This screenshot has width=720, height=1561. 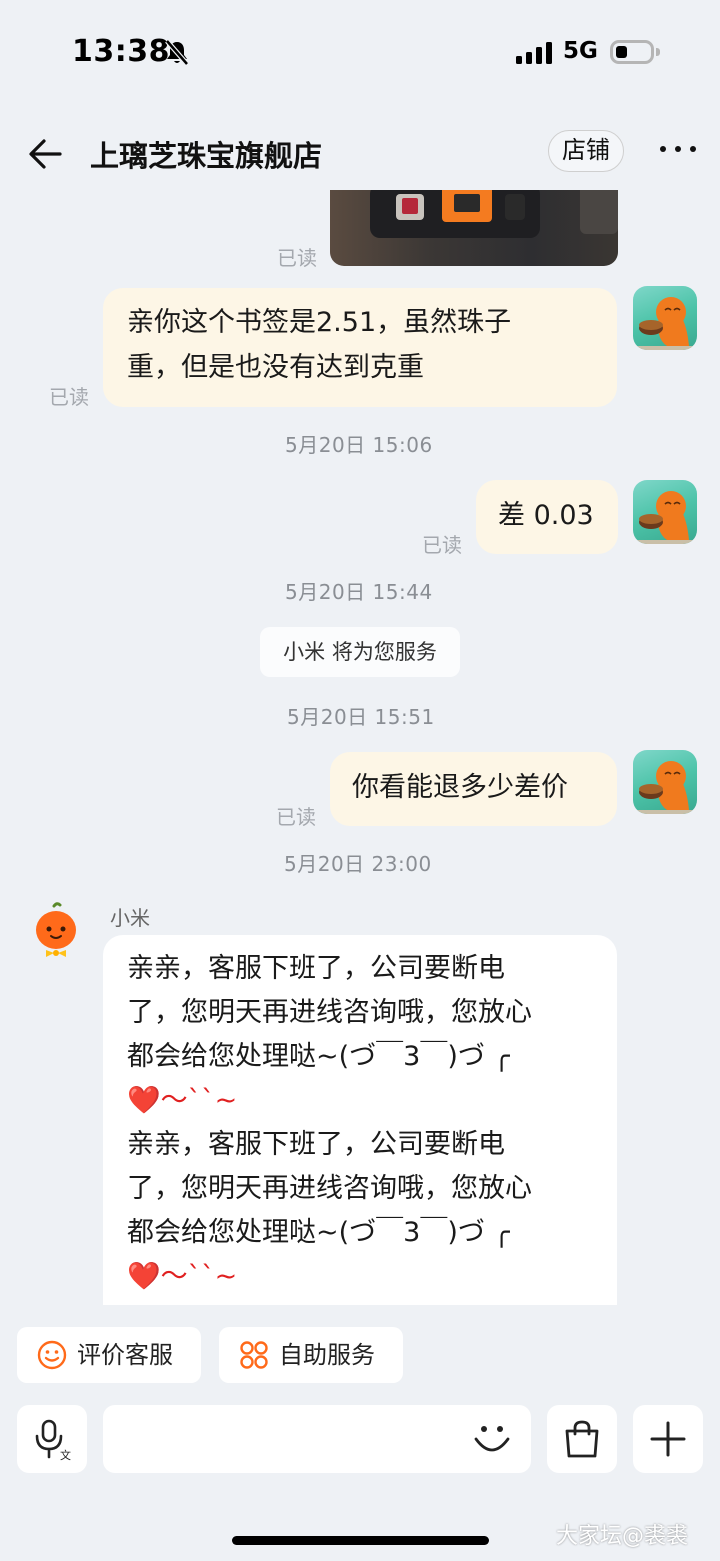 What do you see at coordinates (52, 1355) in the screenshot?
I see `smiley-icon` at bounding box center [52, 1355].